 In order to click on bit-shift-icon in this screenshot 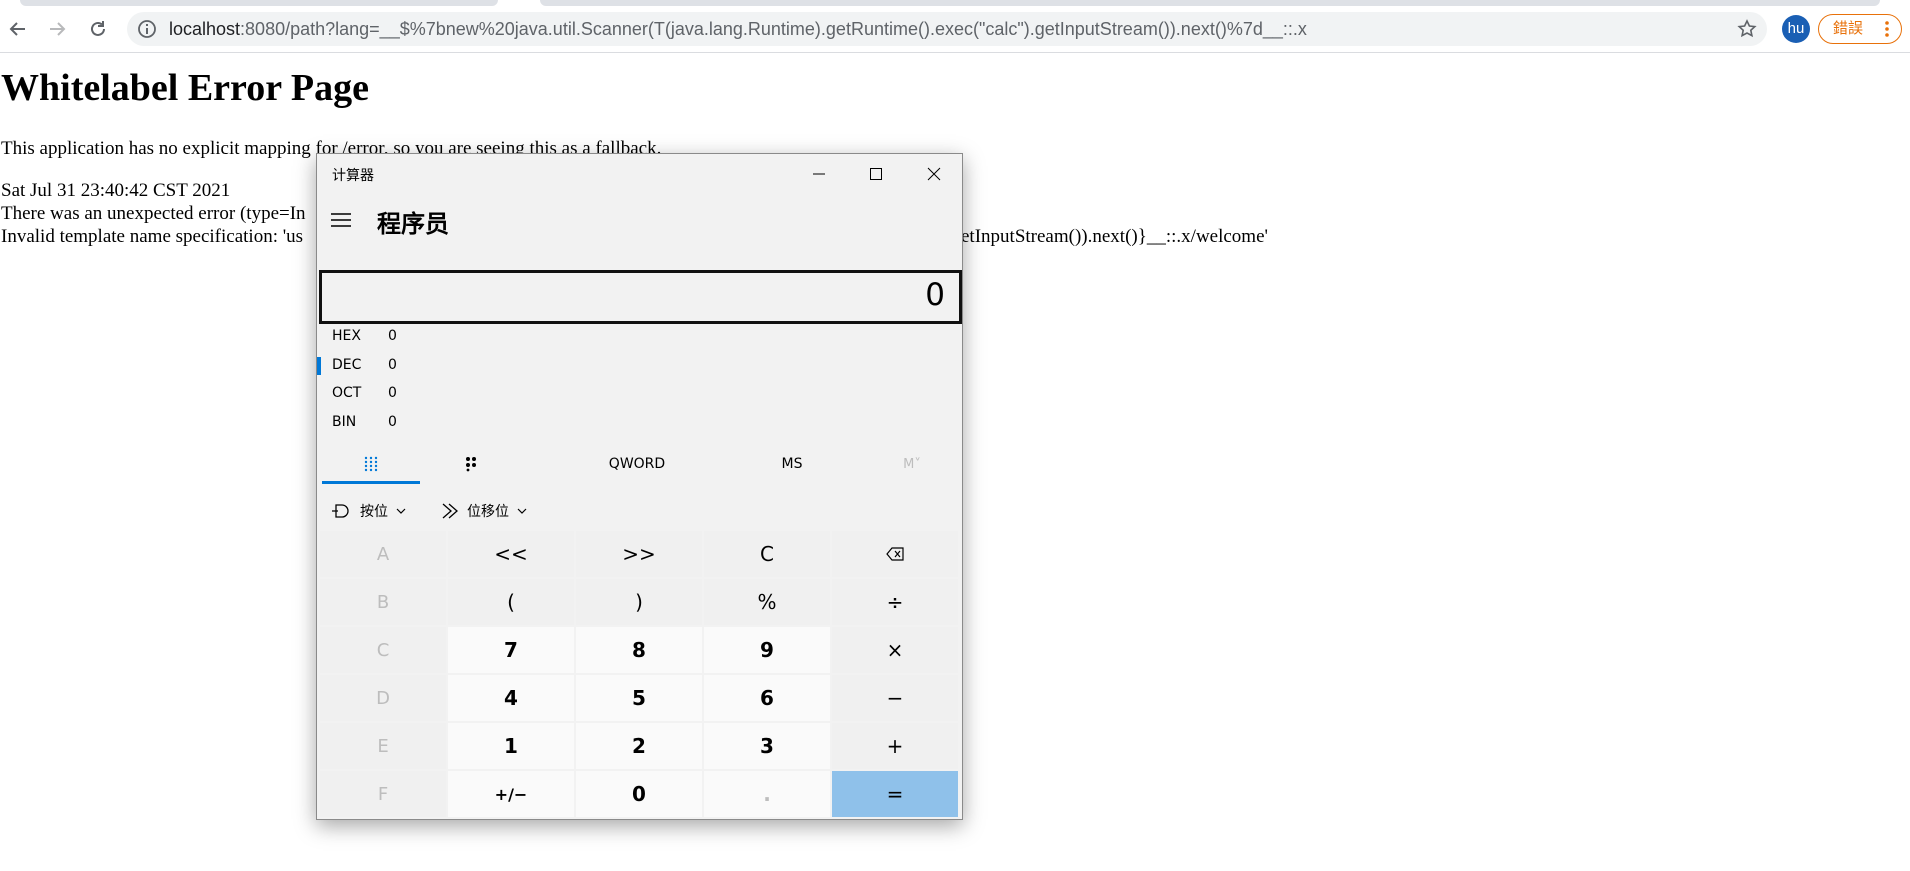, I will do `click(450, 511)`.